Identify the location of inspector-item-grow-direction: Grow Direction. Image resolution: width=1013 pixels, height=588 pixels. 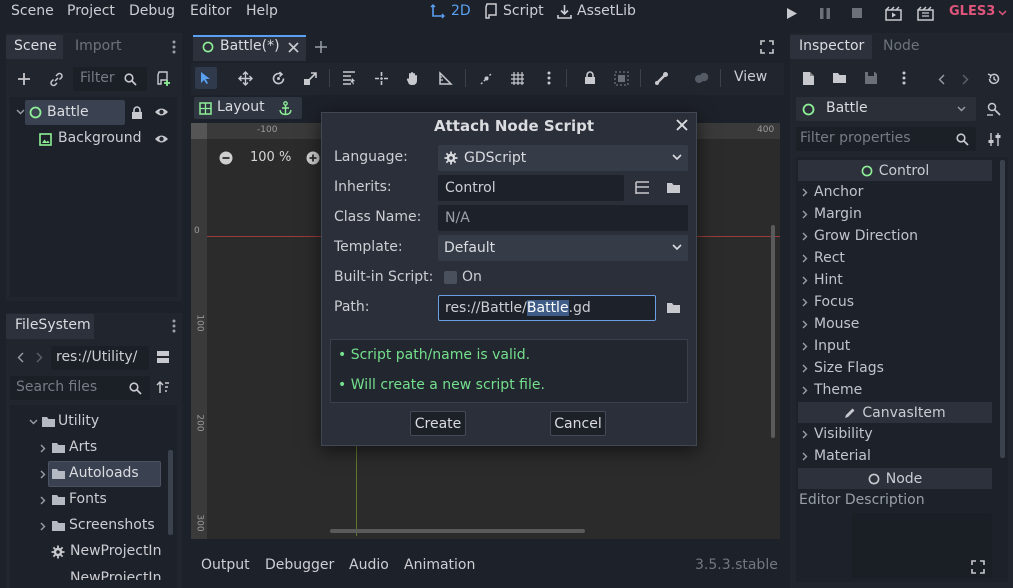
(860, 236).